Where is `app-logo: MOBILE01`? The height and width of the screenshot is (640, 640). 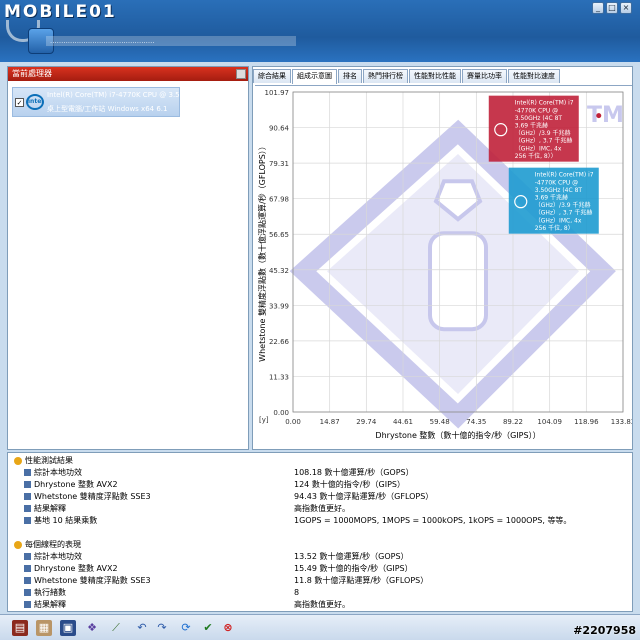 app-logo: MOBILE01 is located at coordinates (60, 12).